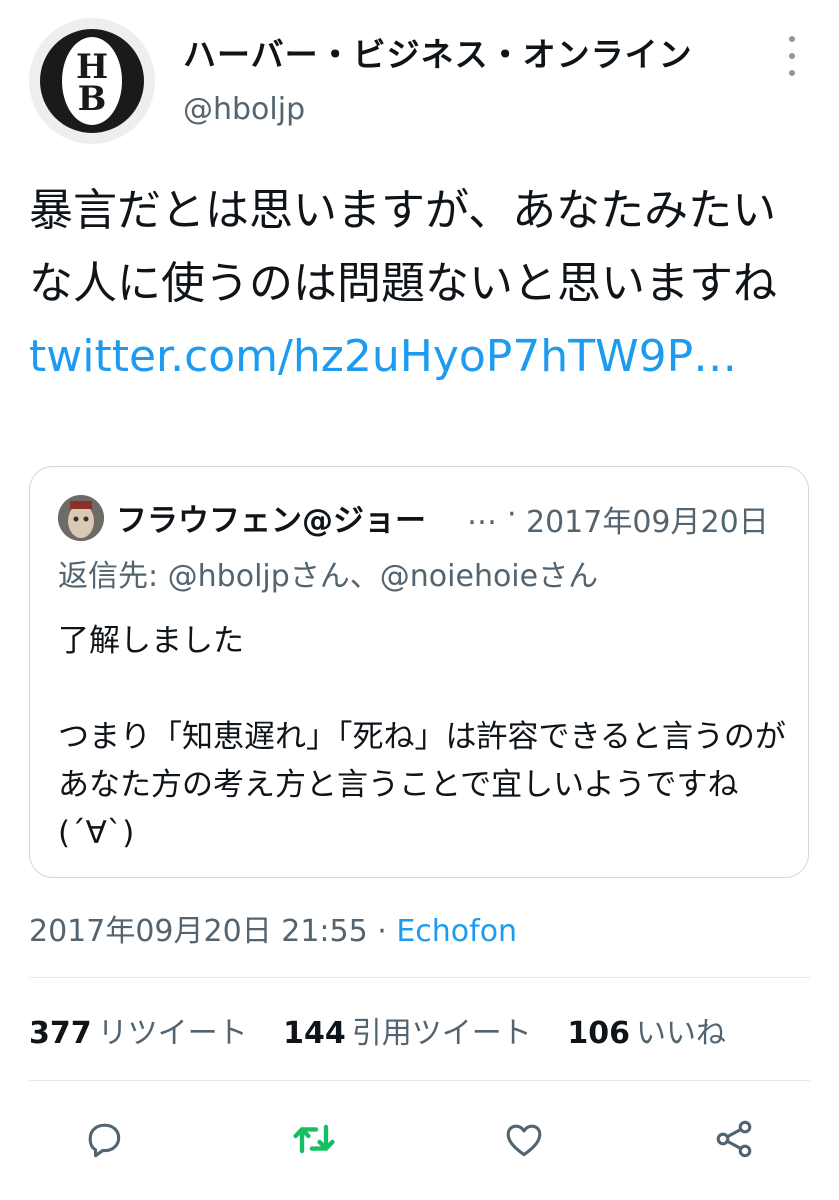 The height and width of the screenshot is (1200, 839). Describe the element at coordinates (419, 977) in the screenshot. I see `divider-top` at that location.